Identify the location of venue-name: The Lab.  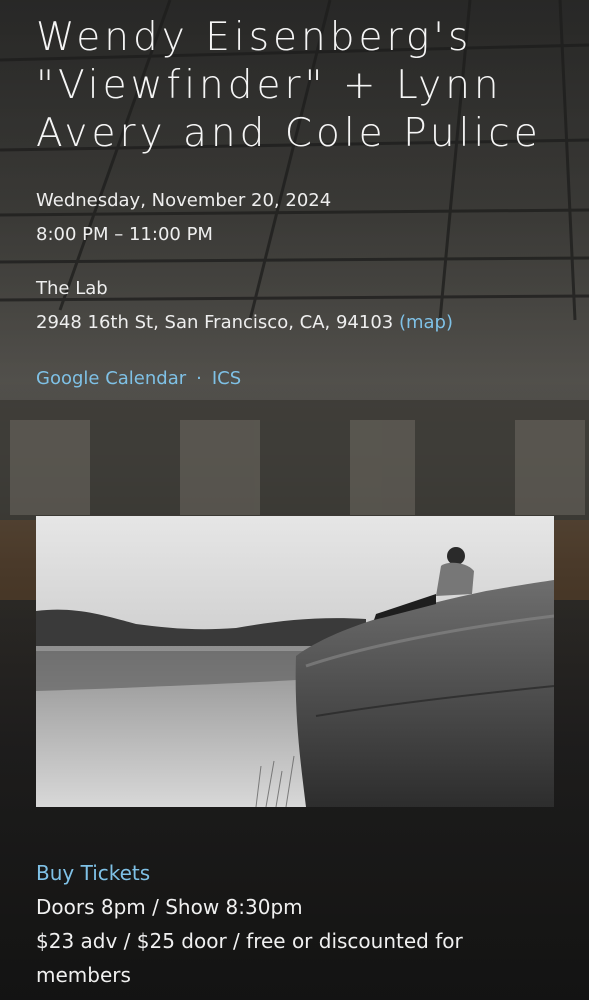
(72, 288).